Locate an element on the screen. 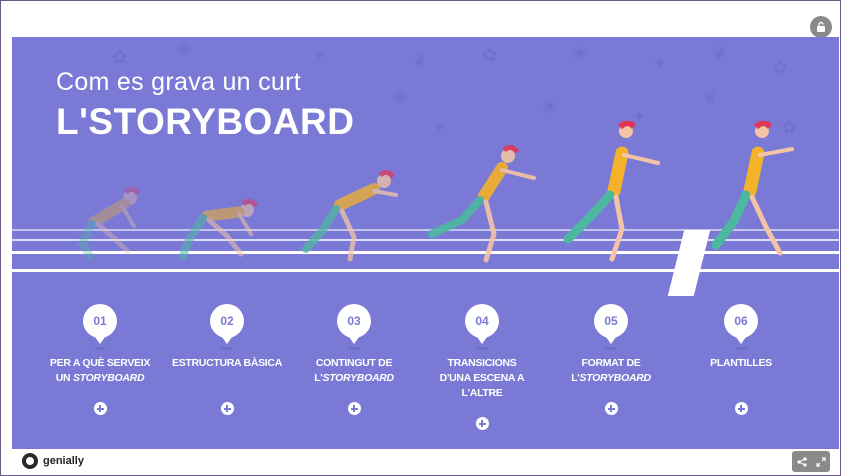 This screenshot has width=841, height=476. section-label-line2: UN STORYBOARD is located at coordinates (100, 378).